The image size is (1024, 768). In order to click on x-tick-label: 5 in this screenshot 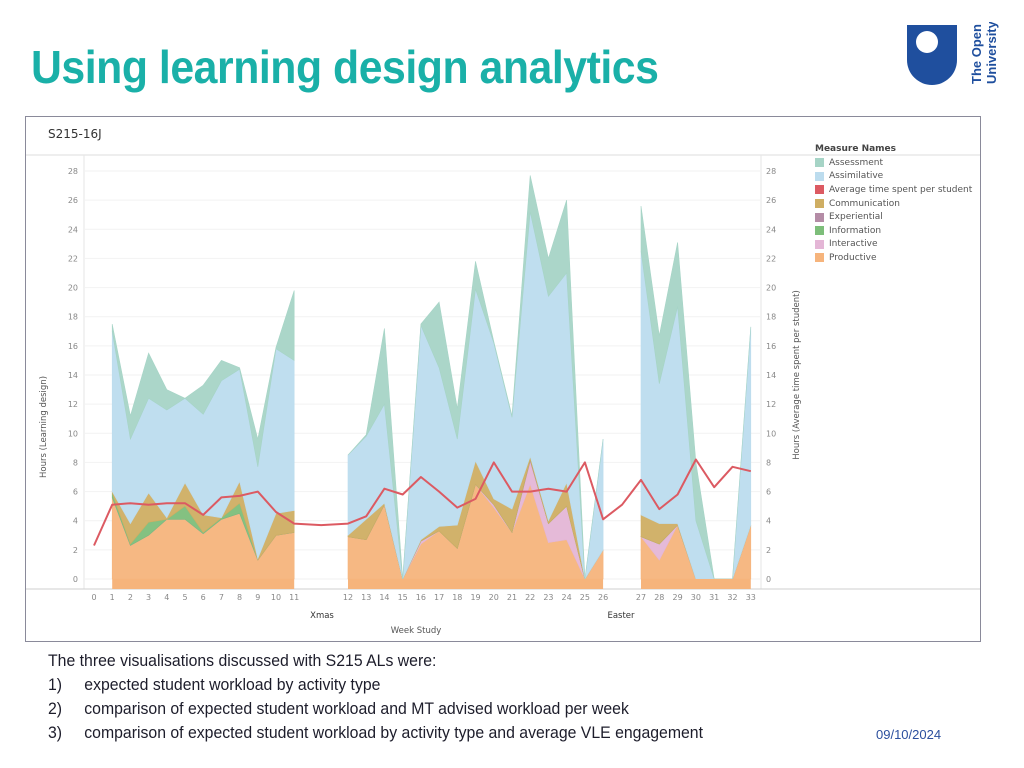, I will do `click(184, 597)`.